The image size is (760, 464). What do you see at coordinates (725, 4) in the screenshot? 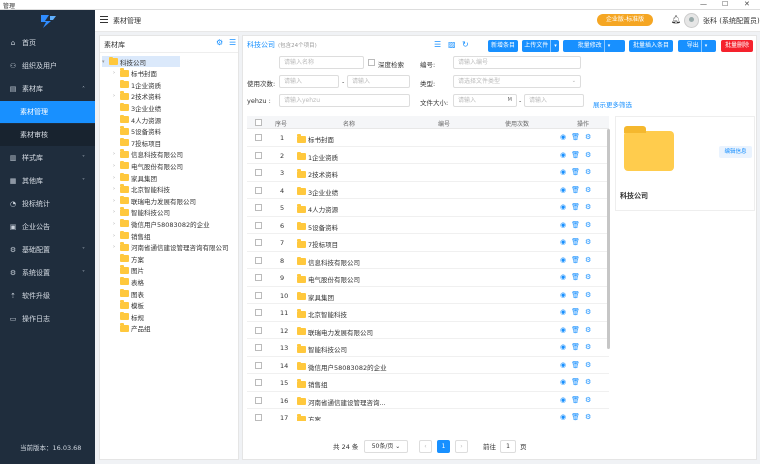
I see `maximize-icon: ☐` at bounding box center [725, 4].